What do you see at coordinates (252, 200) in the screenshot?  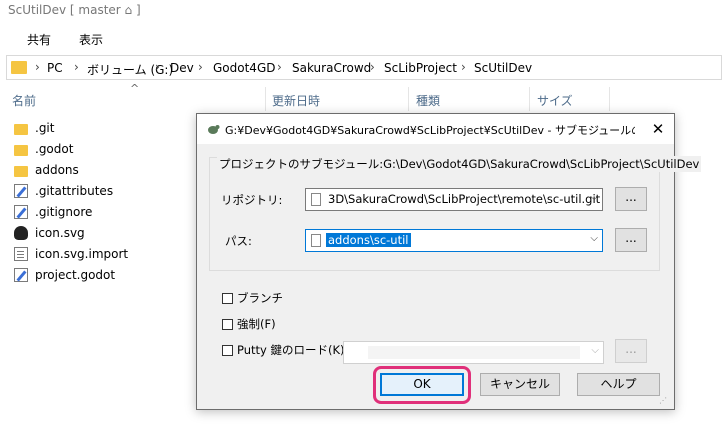 I see `repository-label: リポジトリ:` at bounding box center [252, 200].